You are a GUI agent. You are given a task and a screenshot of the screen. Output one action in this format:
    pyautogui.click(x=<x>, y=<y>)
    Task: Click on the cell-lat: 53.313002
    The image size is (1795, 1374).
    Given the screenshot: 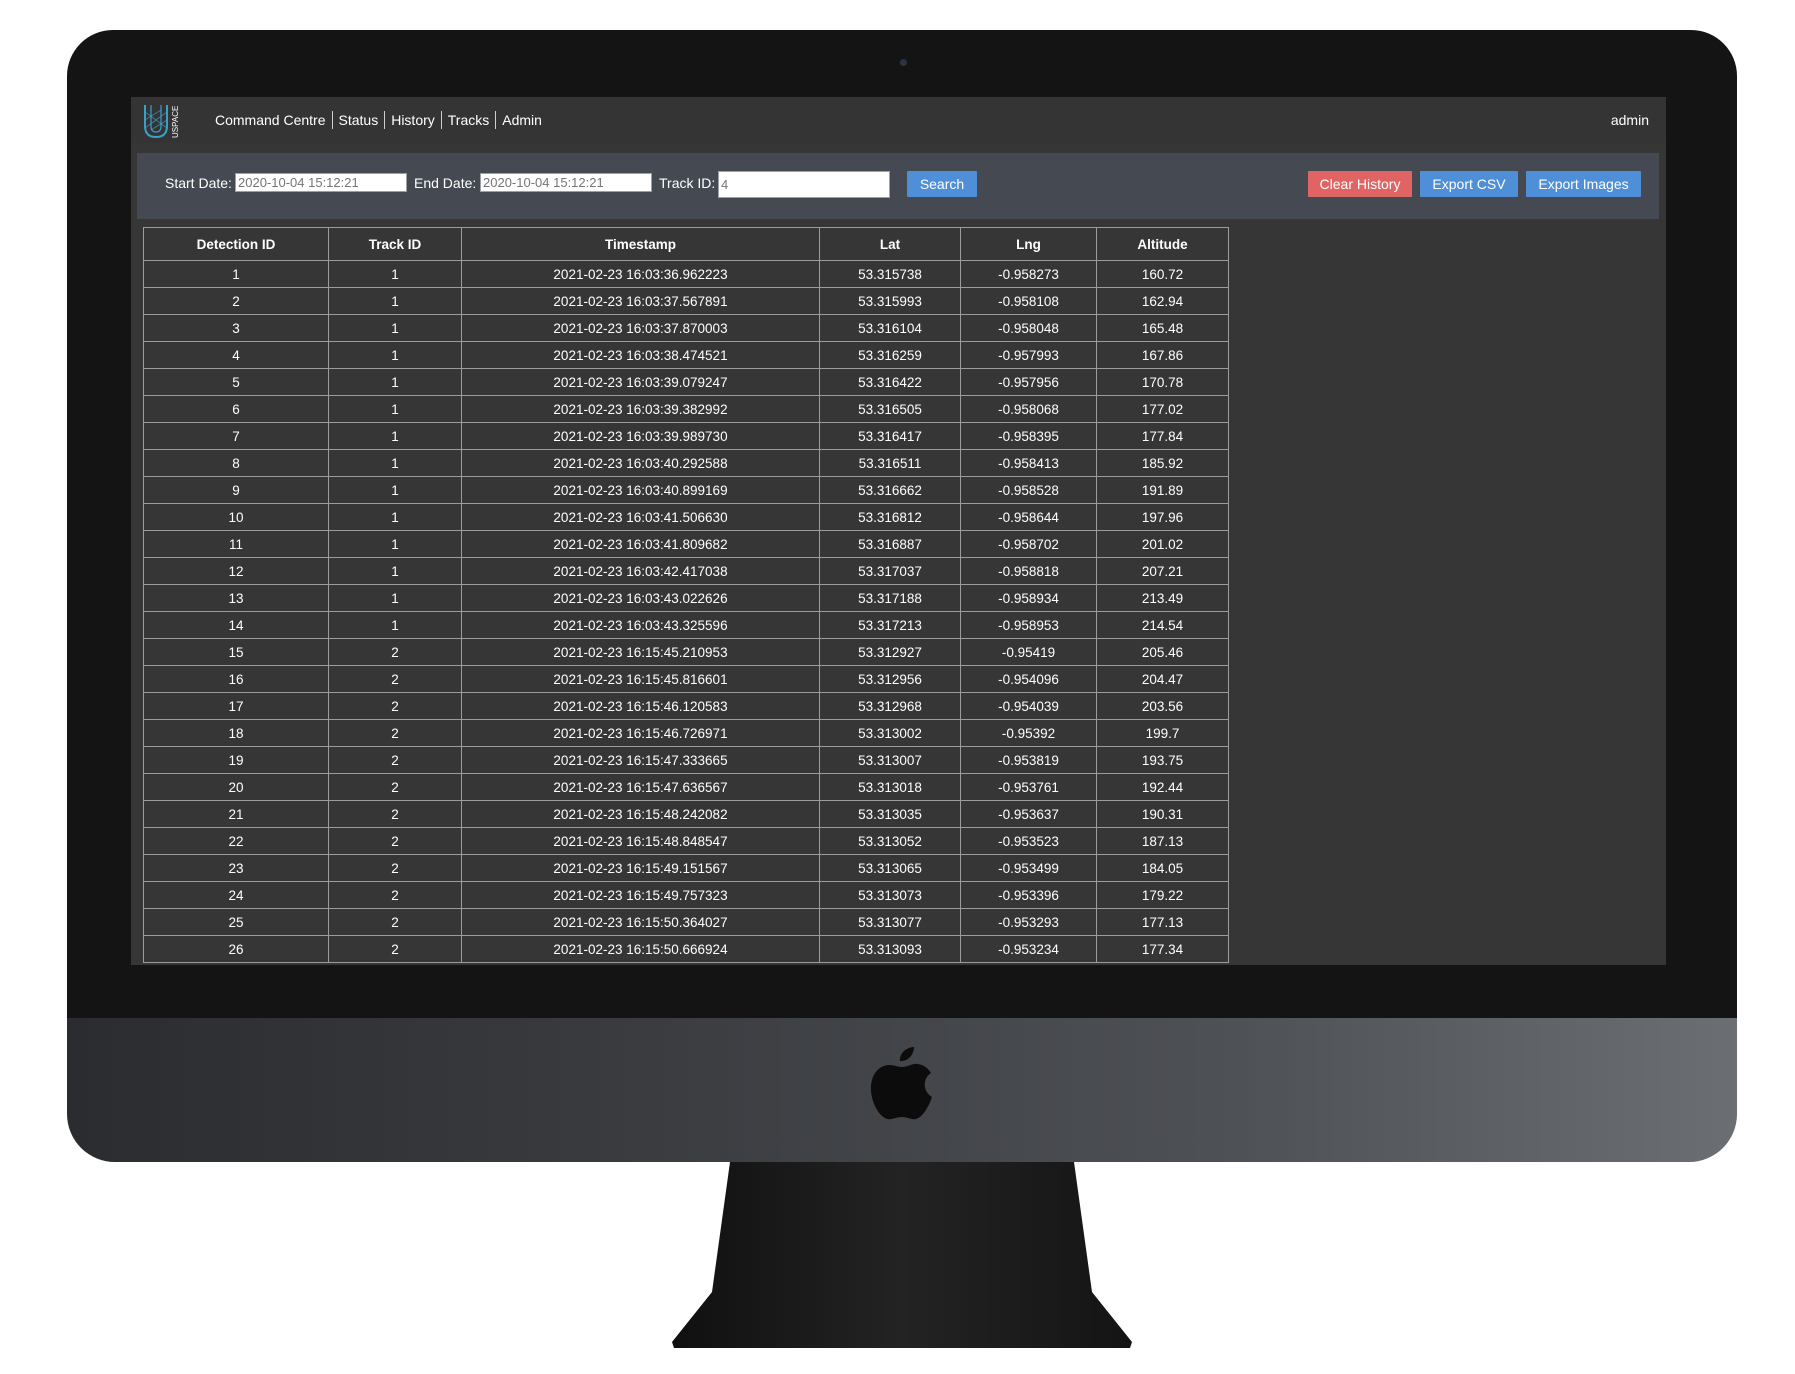 What is the action you would take?
    pyautogui.click(x=890, y=733)
    